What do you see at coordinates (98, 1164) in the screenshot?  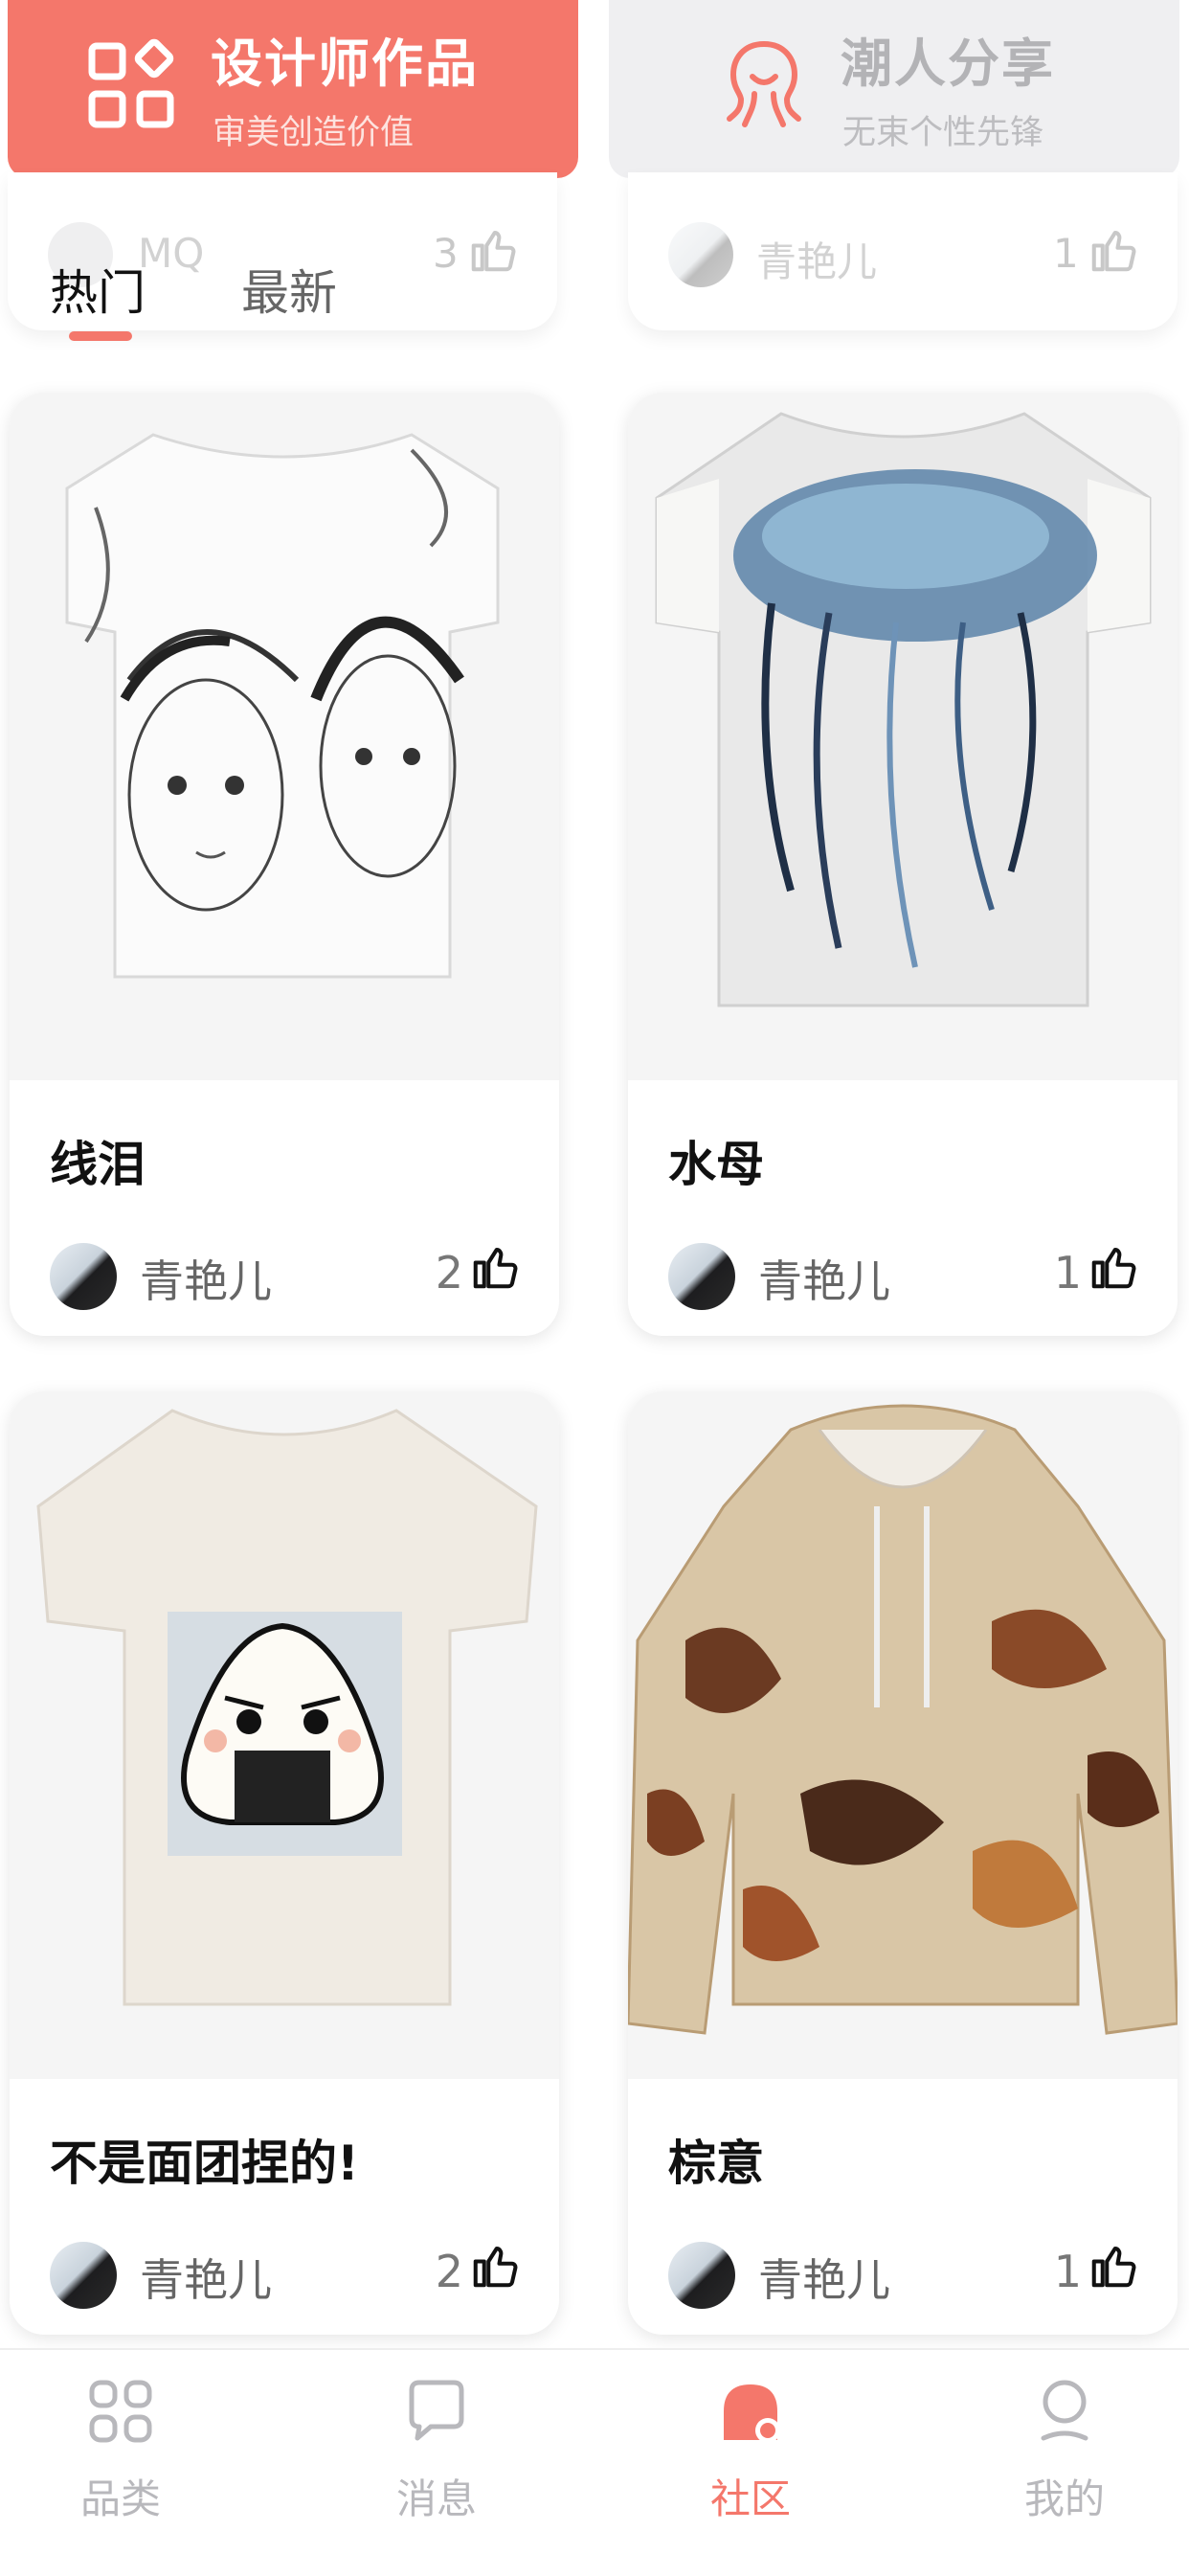 I see `product-title: 线泪` at bounding box center [98, 1164].